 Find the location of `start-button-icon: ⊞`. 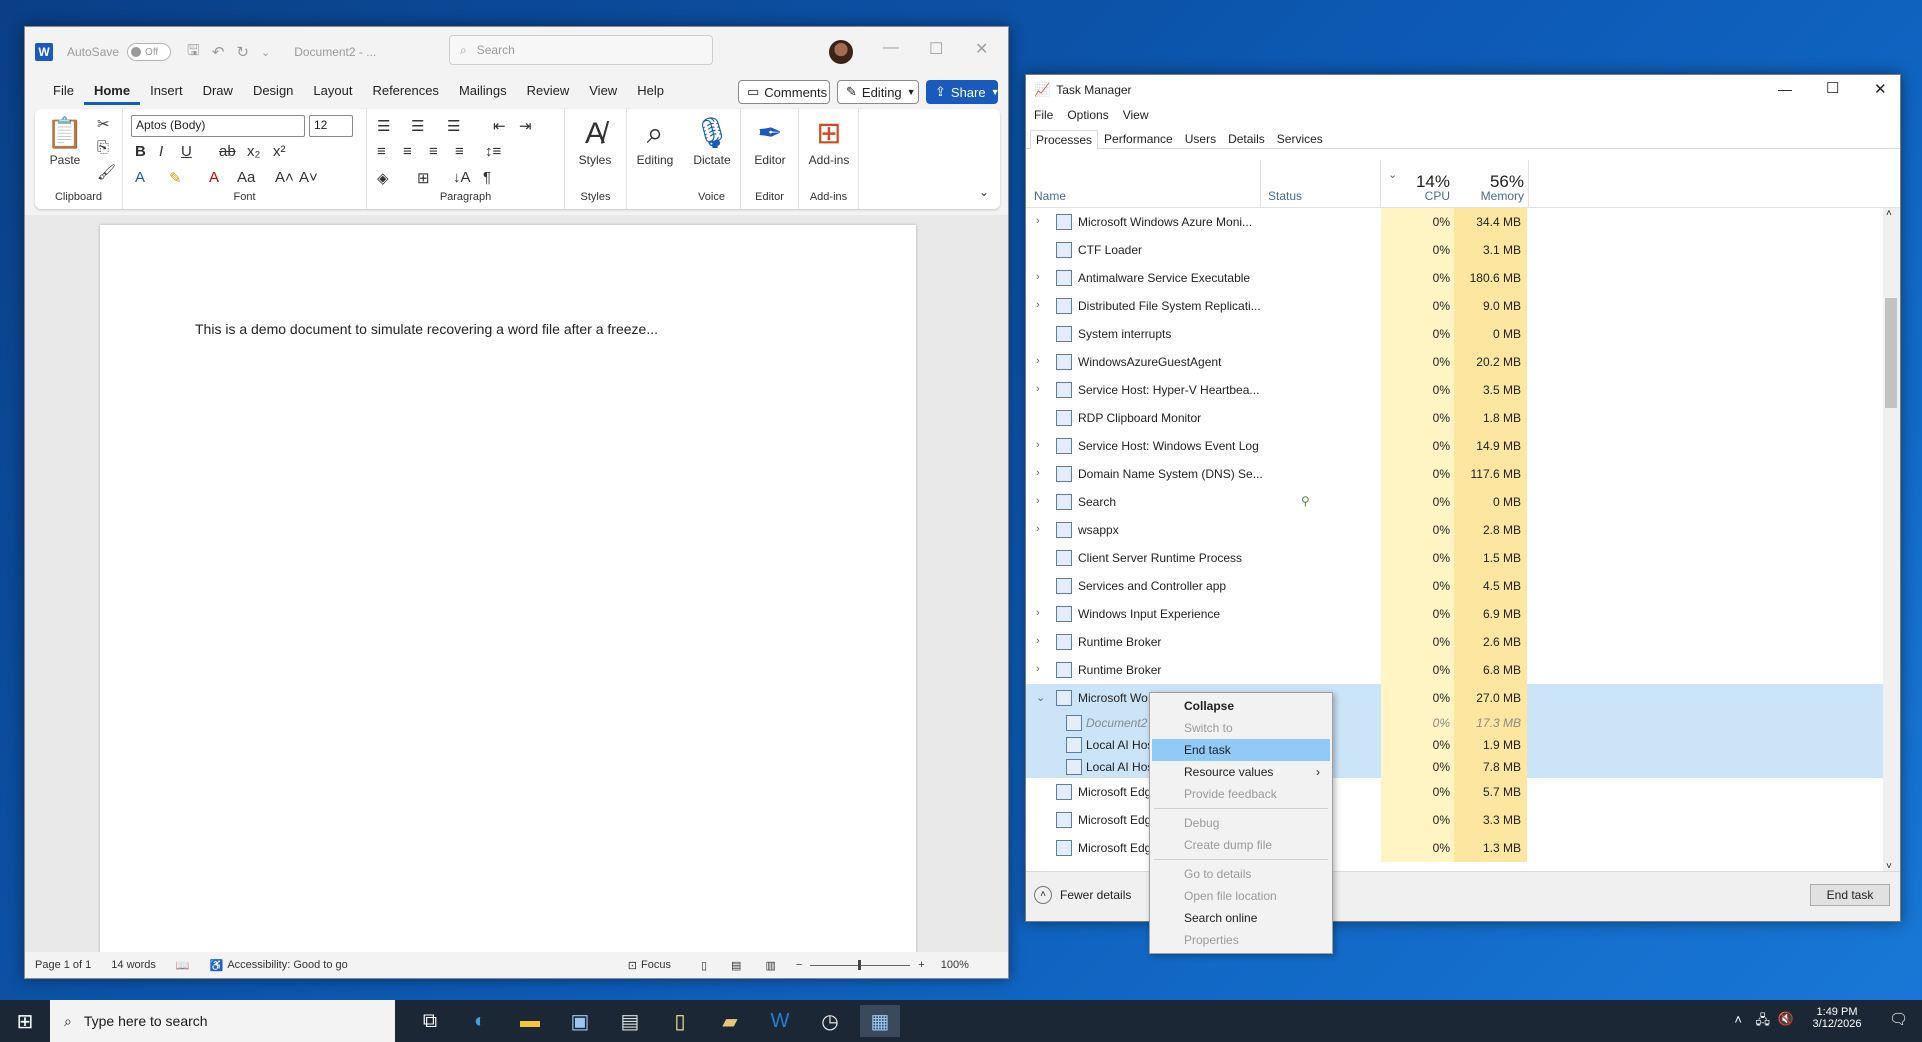

start-button-icon: ⊞ is located at coordinates (25, 1021).